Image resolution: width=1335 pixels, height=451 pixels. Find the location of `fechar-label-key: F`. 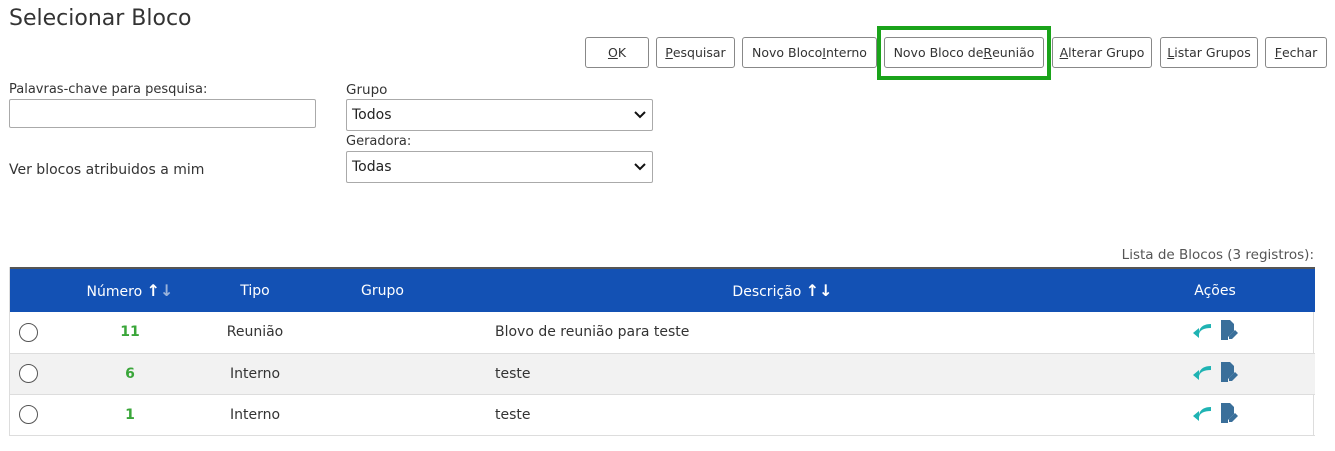

fechar-label-key: F is located at coordinates (1278, 52).